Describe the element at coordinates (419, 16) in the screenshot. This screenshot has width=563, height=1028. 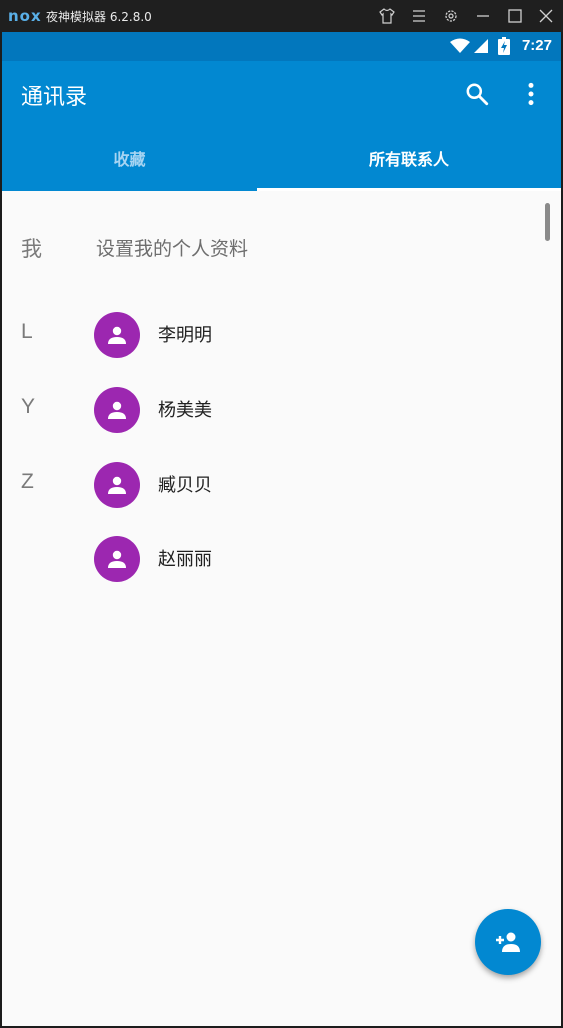
I see `menu-icon` at that location.